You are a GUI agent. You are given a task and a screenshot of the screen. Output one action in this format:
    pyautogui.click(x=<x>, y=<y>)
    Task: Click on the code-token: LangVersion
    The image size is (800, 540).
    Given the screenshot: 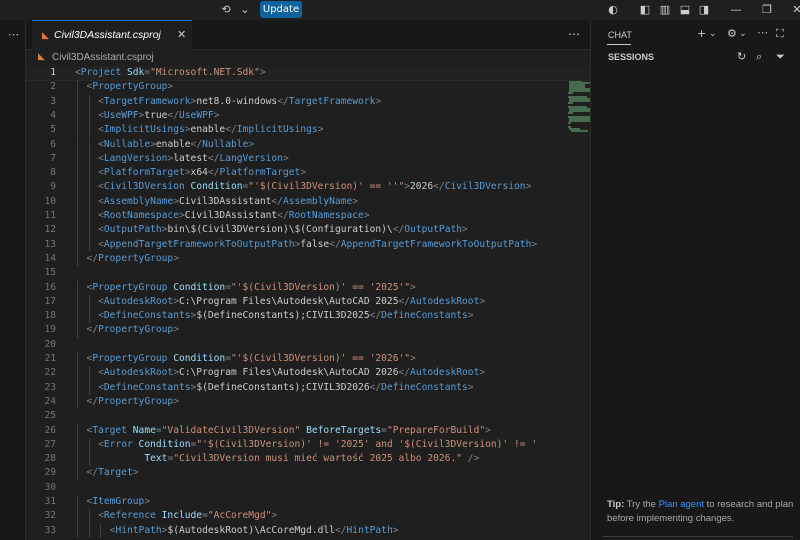 What is the action you would take?
    pyautogui.click(x=135, y=158)
    